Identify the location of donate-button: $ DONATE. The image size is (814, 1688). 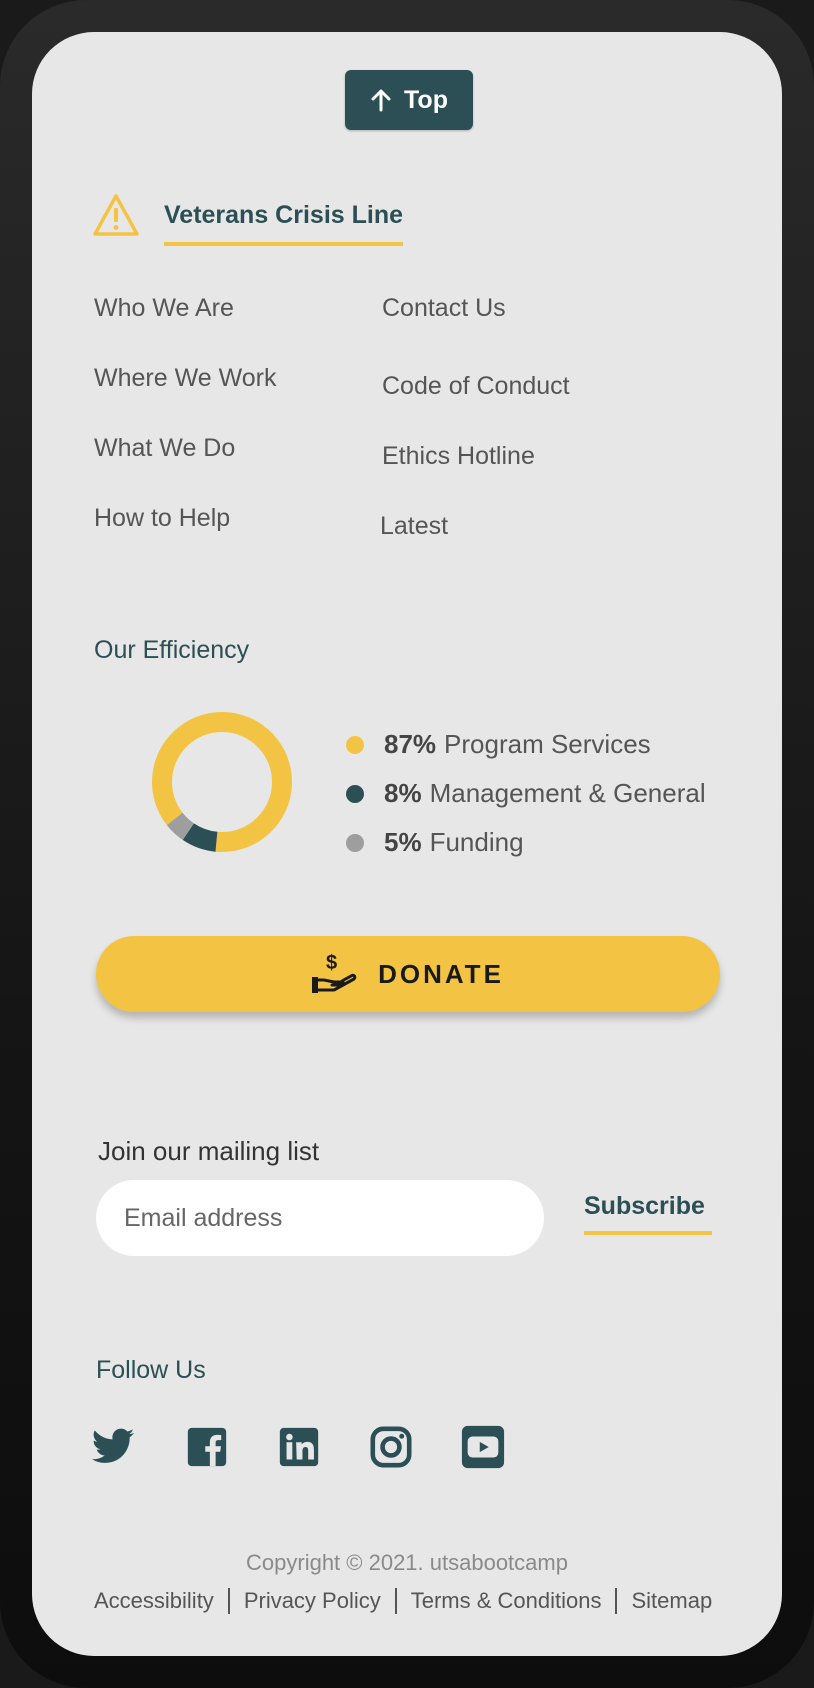
(408, 974).